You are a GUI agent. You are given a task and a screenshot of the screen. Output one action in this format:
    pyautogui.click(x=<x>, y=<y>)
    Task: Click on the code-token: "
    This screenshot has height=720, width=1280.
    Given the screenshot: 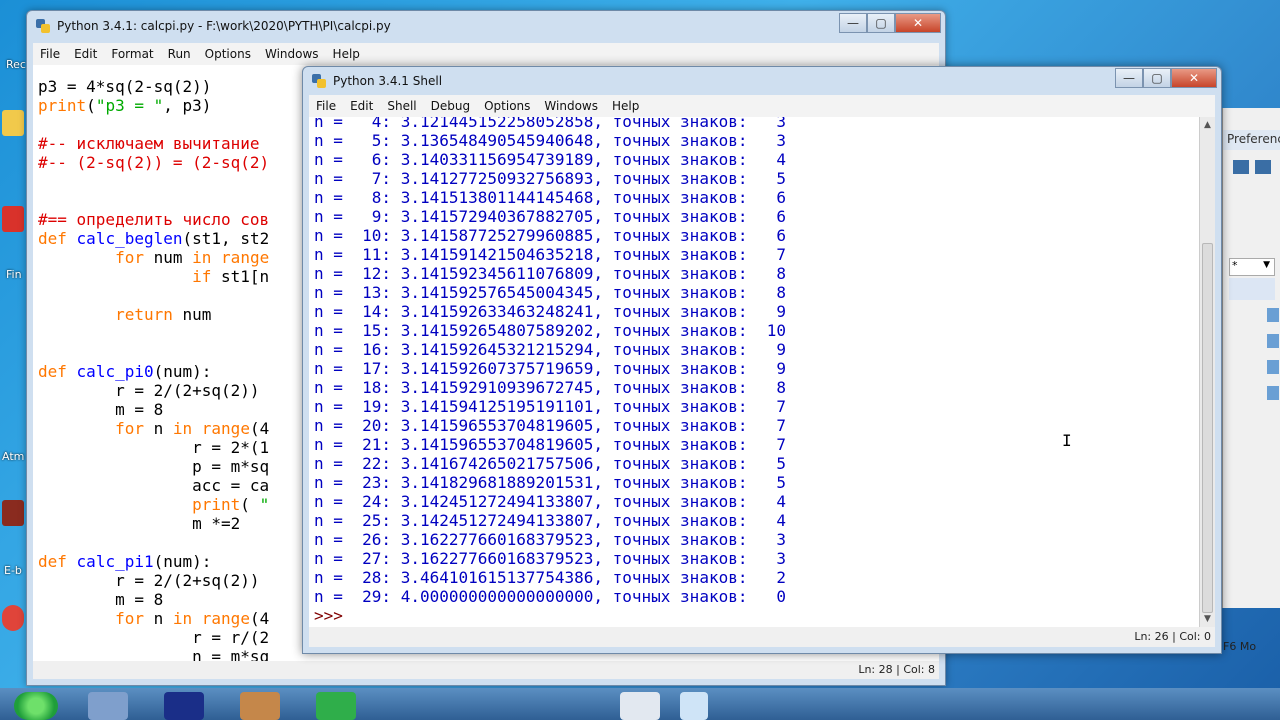 What is the action you would take?
    pyautogui.click(x=264, y=504)
    